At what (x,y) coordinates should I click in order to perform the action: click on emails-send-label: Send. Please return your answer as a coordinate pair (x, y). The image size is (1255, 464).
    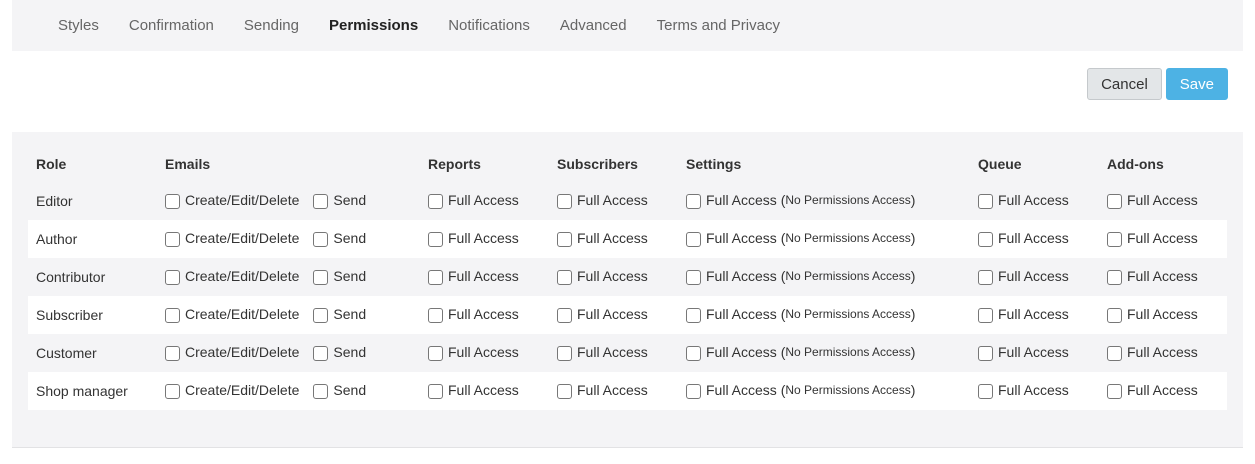
    Looking at the image, I should click on (350, 199).